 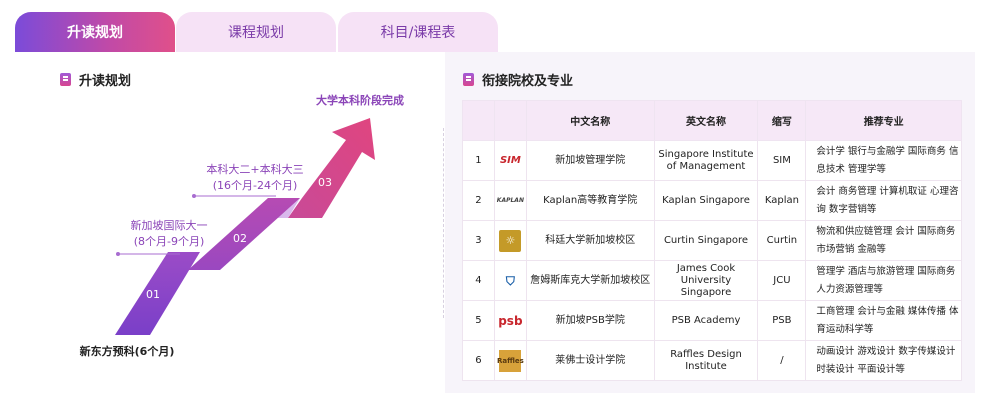 What do you see at coordinates (706, 320) in the screenshot?
I see `school-en-name: PSB Academy` at bounding box center [706, 320].